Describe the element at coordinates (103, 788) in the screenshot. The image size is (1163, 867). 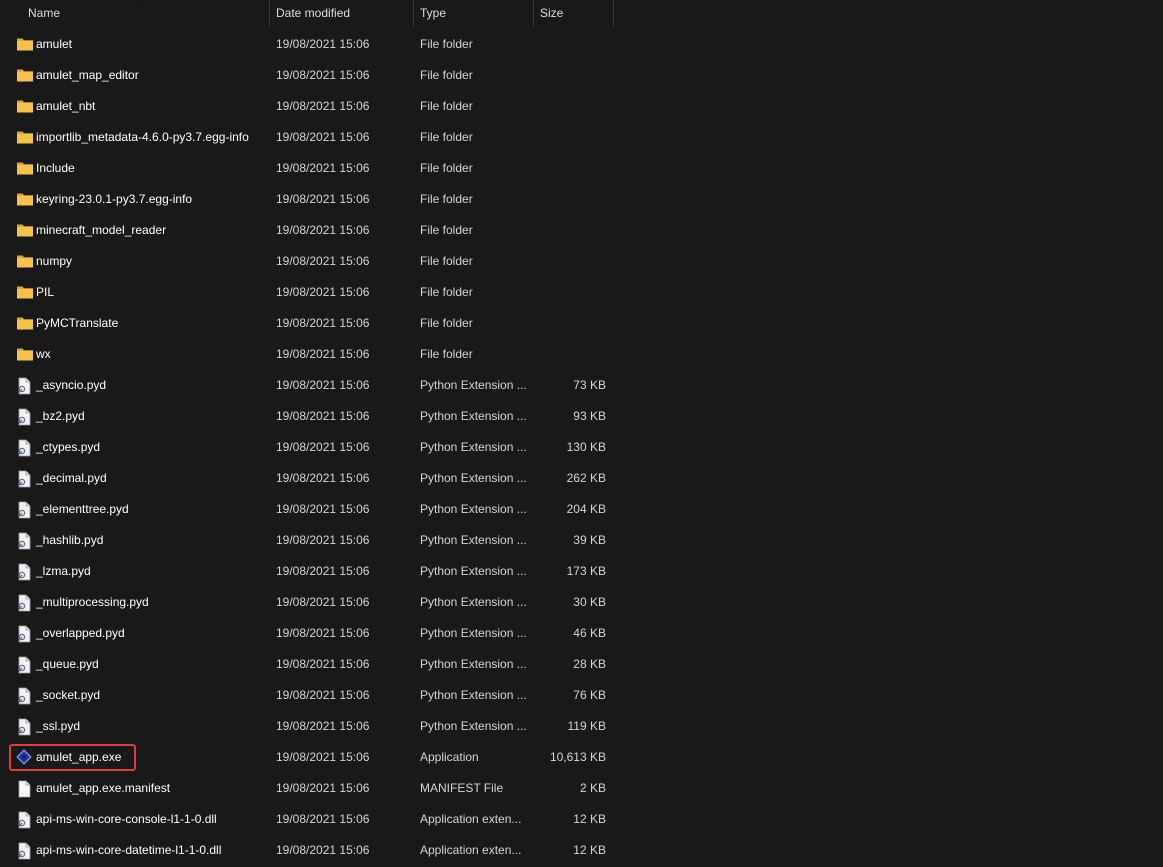
I see `file-name: amulet_app.exe.manifest` at that location.